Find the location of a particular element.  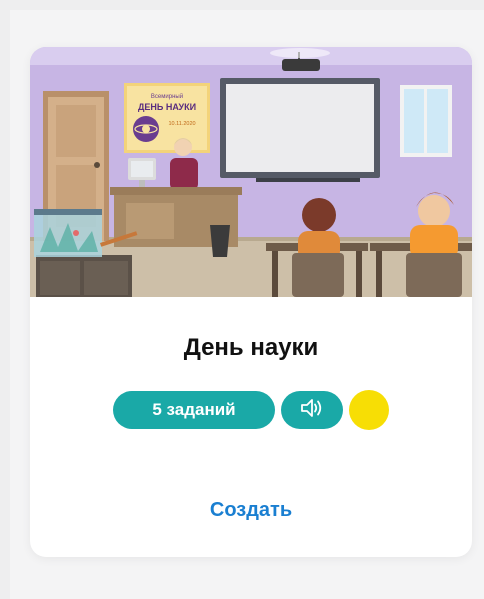

create-button: Создать is located at coordinates (251, 510).